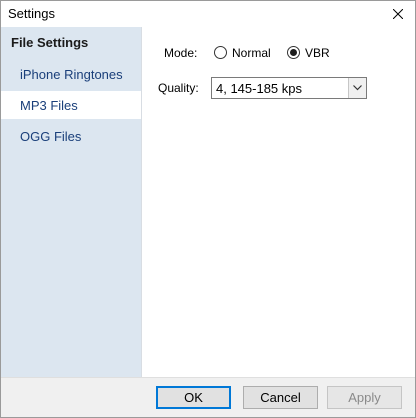 The width and height of the screenshot is (416, 418). I want to click on sidebar-item-label: OGG Files, so click(51, 136).